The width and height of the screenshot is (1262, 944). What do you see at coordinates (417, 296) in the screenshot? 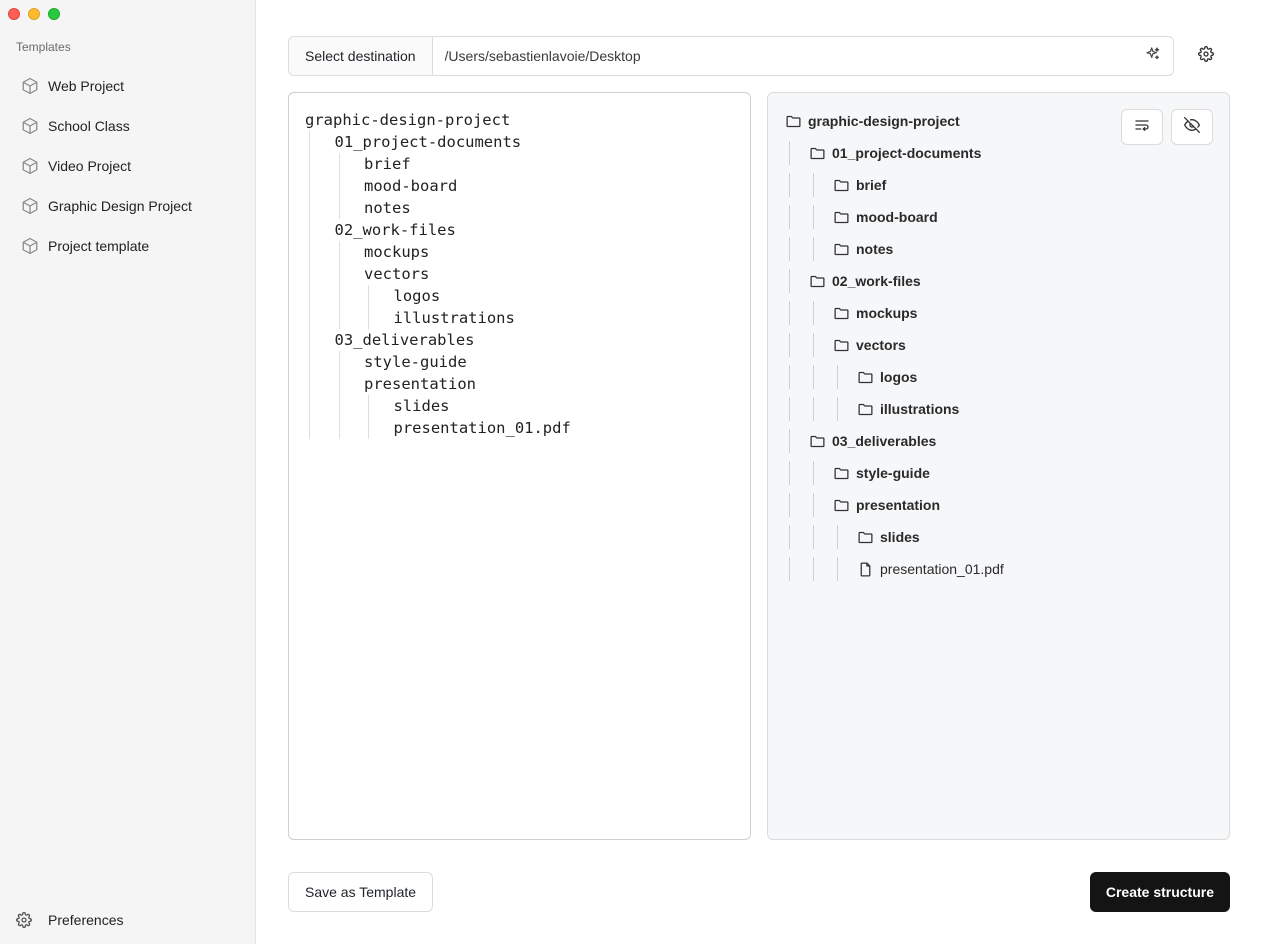
I see `editor-line-text: logos` at bounding box center [417, 296].